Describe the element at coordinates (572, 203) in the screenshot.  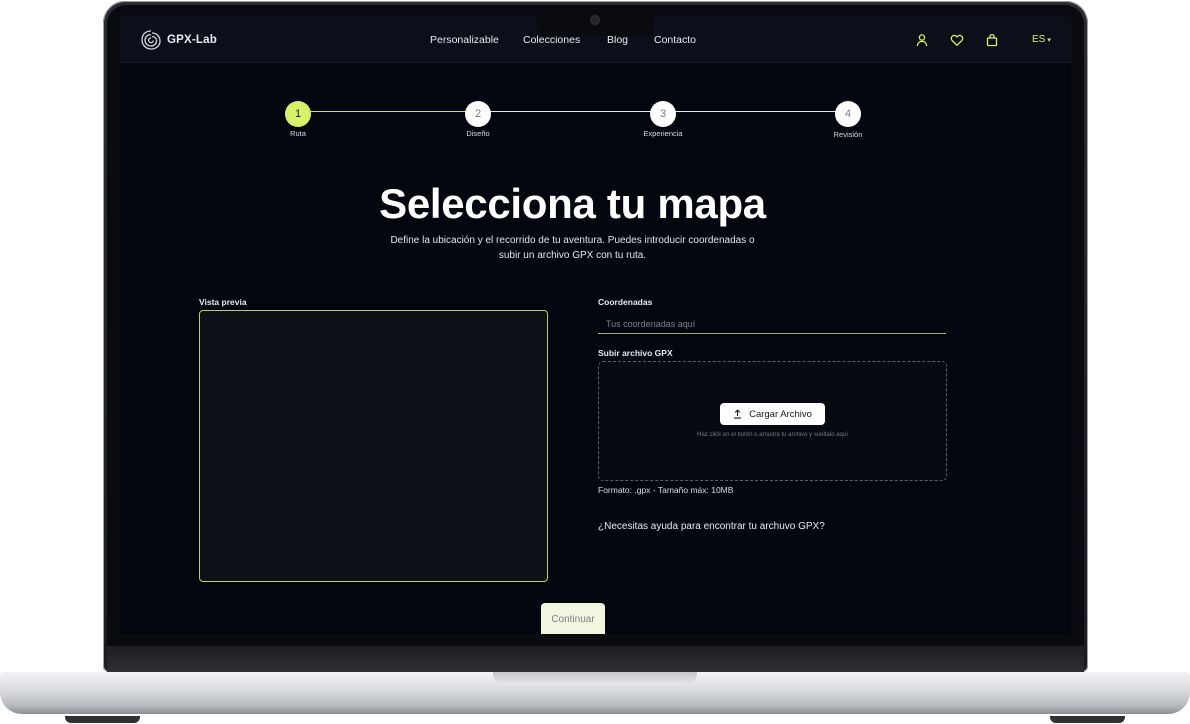
I see `page-title: Selecciona tu mapa` at that location.